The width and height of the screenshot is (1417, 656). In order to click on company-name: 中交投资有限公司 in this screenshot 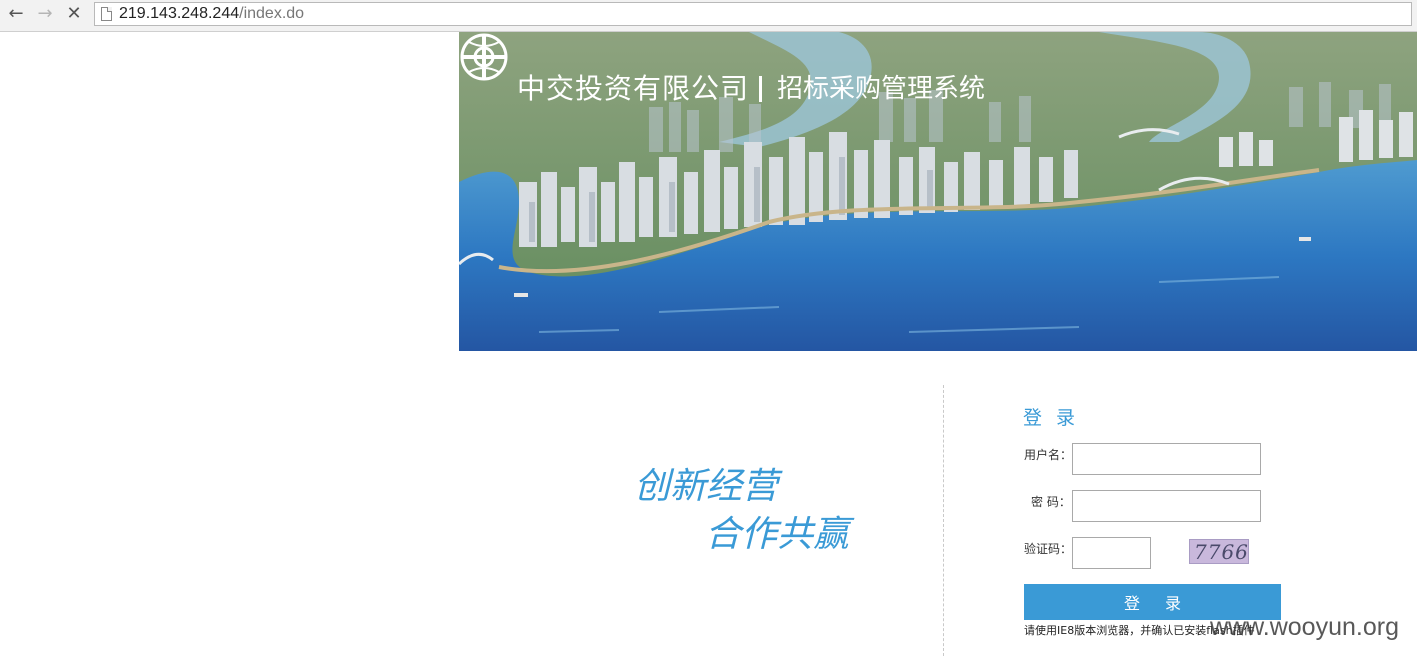, I will do `click(633, 88)`.